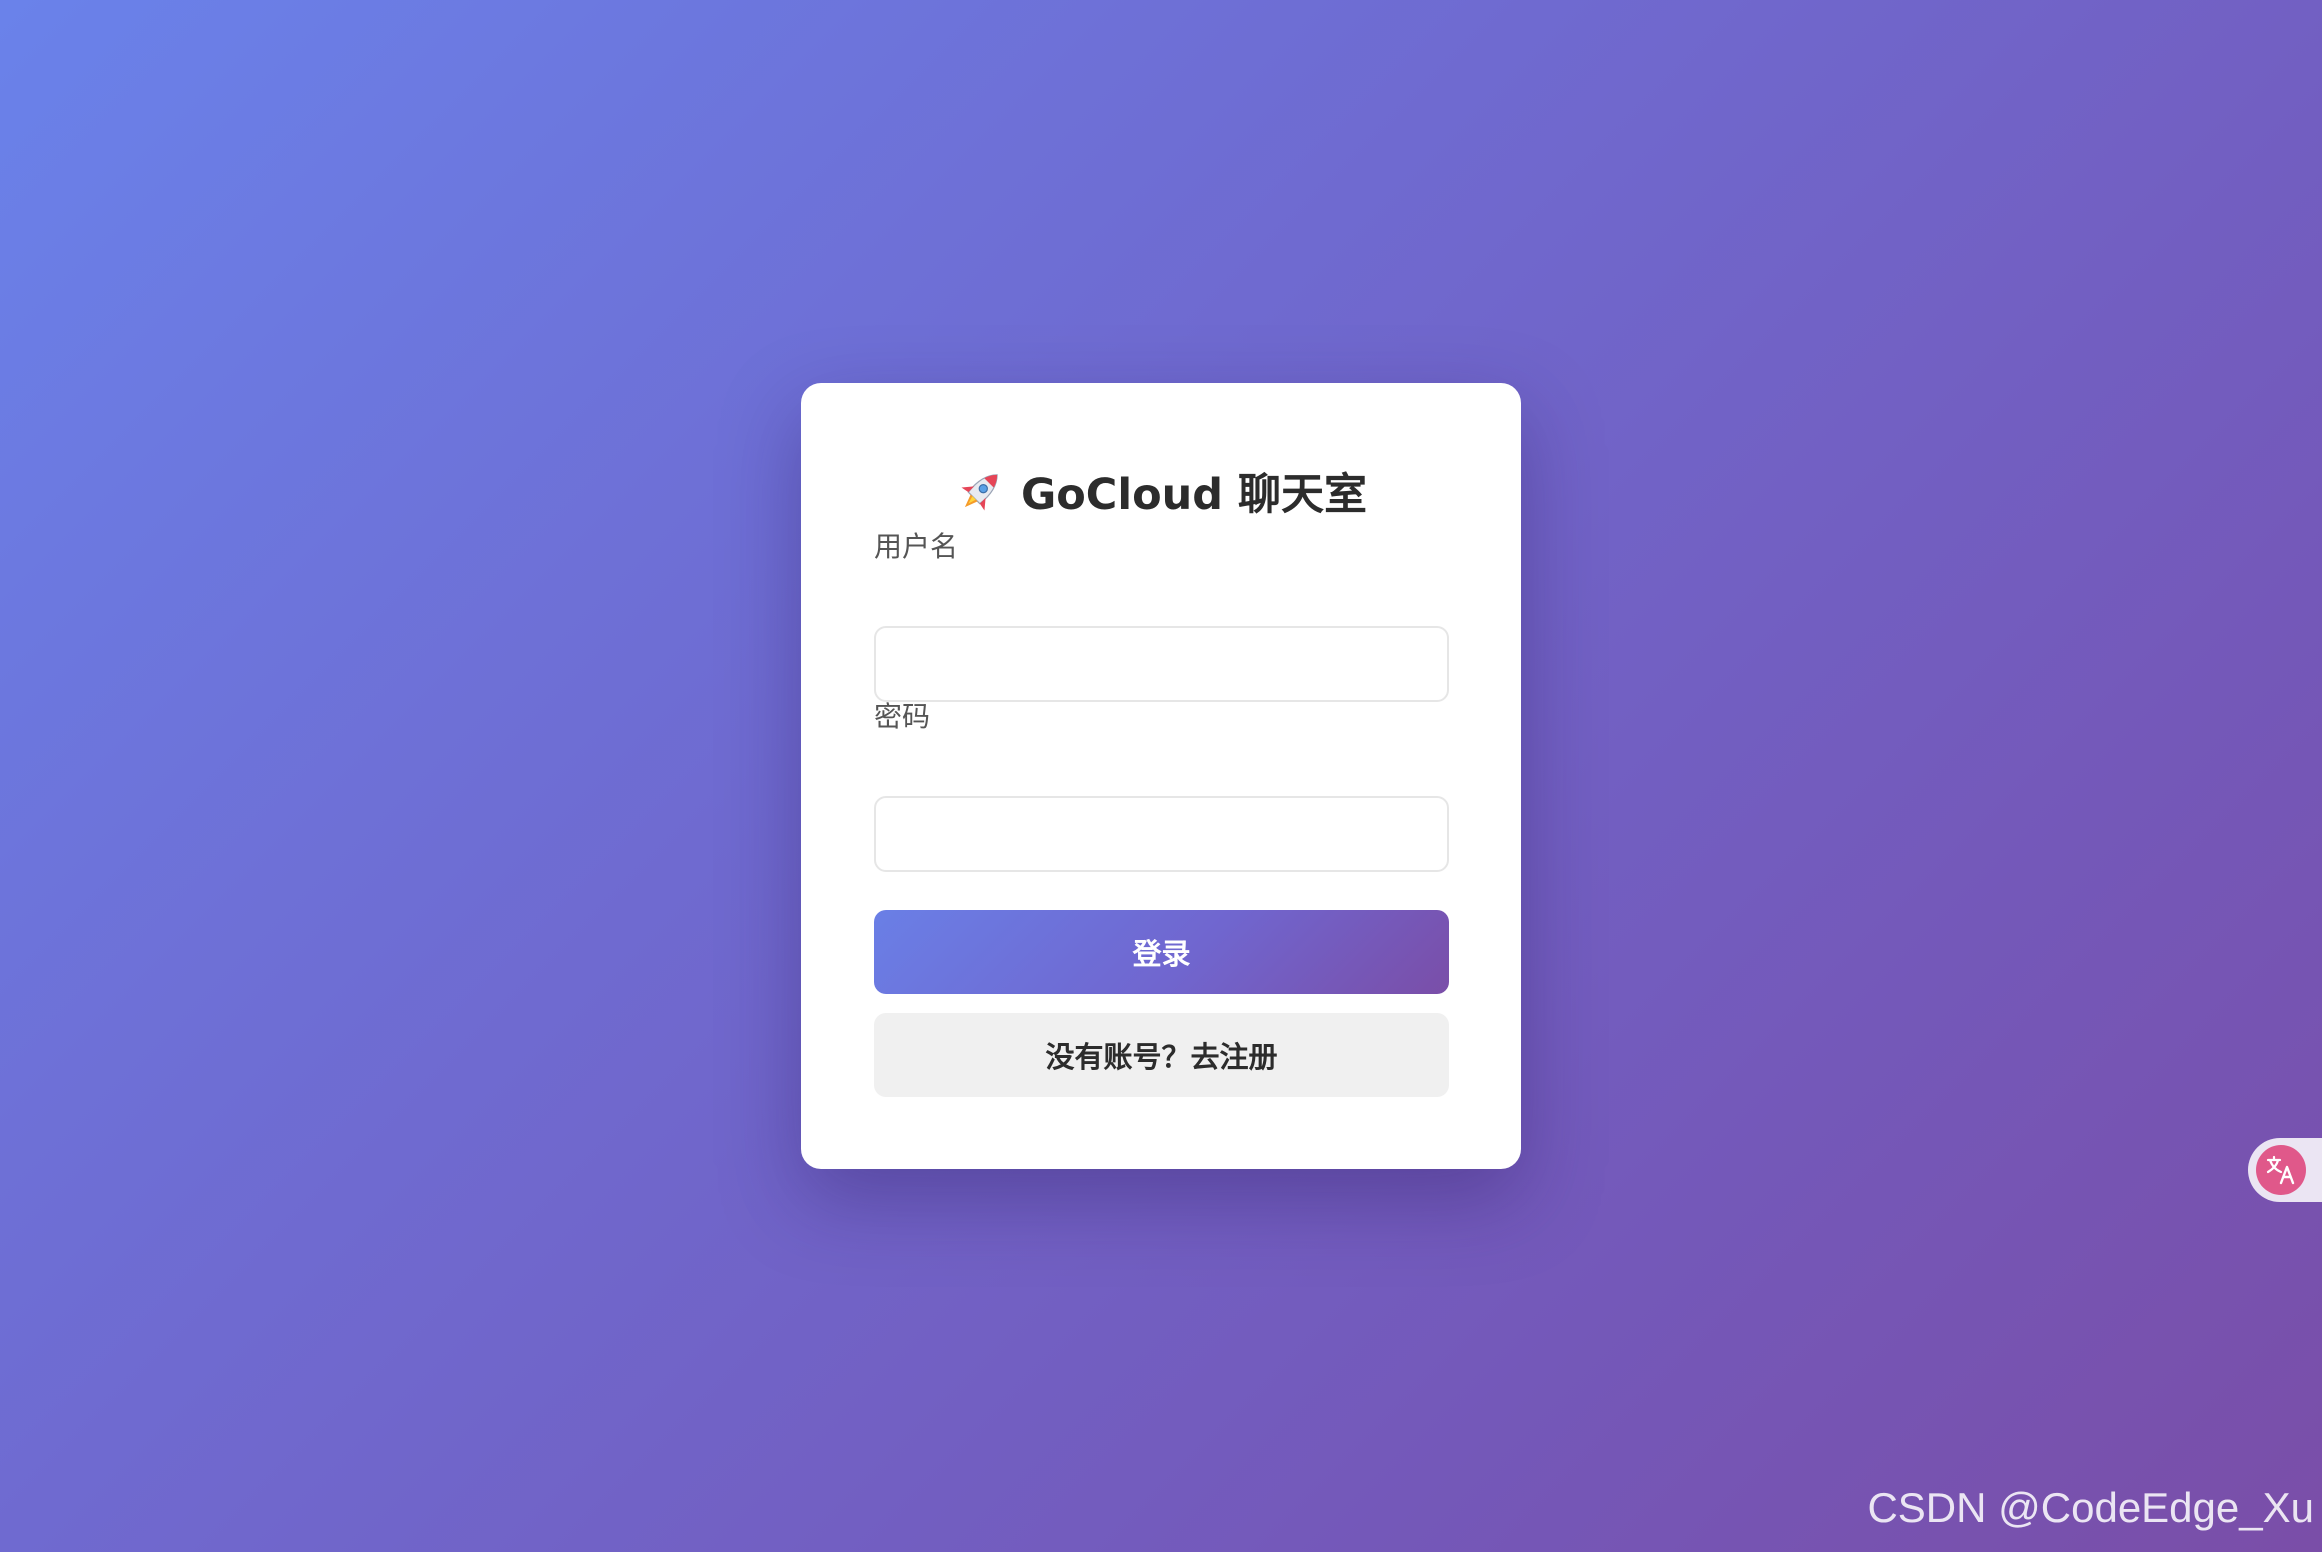  I want to click on translate-widget, so click(2285, 1170).